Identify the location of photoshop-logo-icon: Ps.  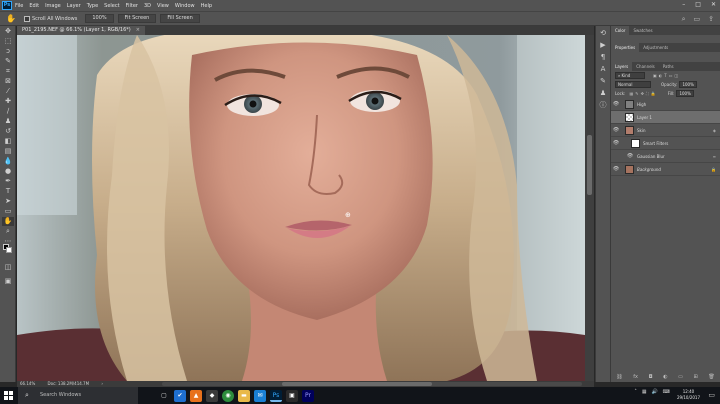
(7, 5).